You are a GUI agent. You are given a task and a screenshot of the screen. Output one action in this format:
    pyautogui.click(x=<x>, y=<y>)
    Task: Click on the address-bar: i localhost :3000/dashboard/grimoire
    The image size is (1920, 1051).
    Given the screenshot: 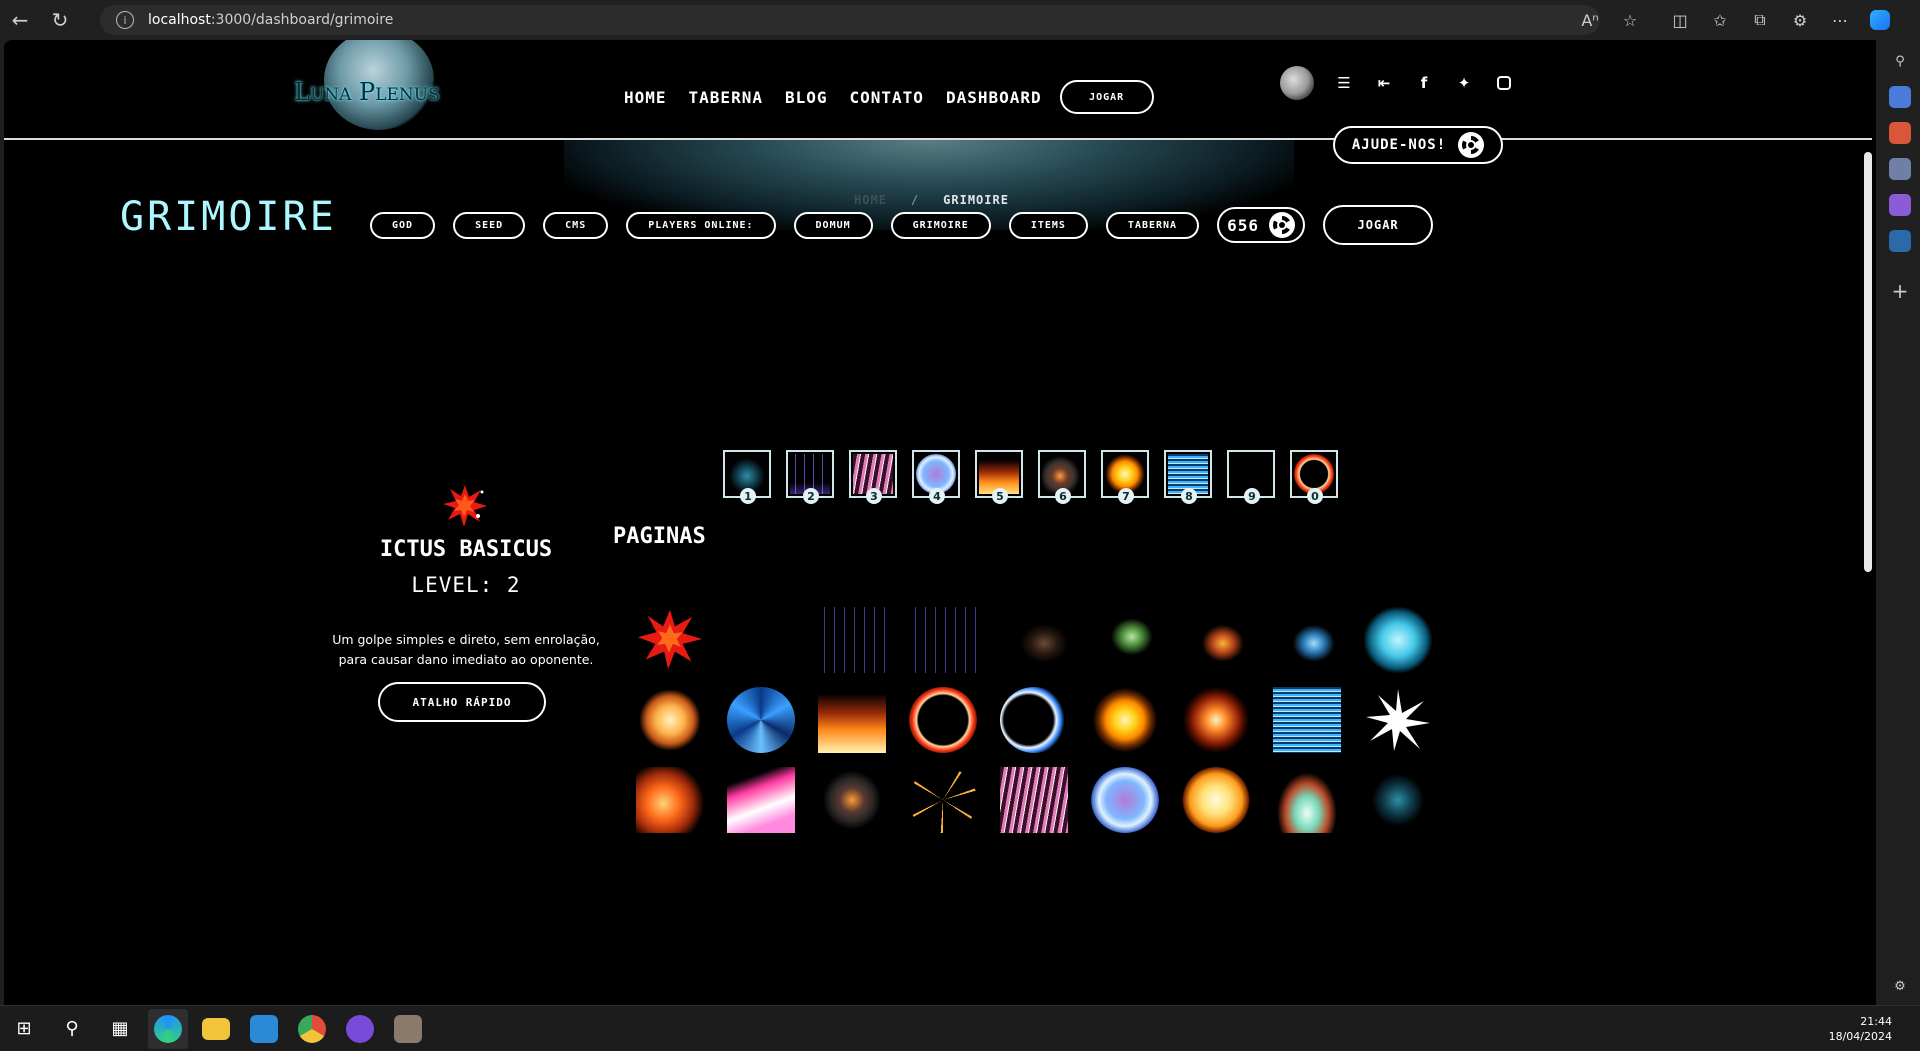 What is the action you would take?
    pyautogui.click(x=850, y=20)
    